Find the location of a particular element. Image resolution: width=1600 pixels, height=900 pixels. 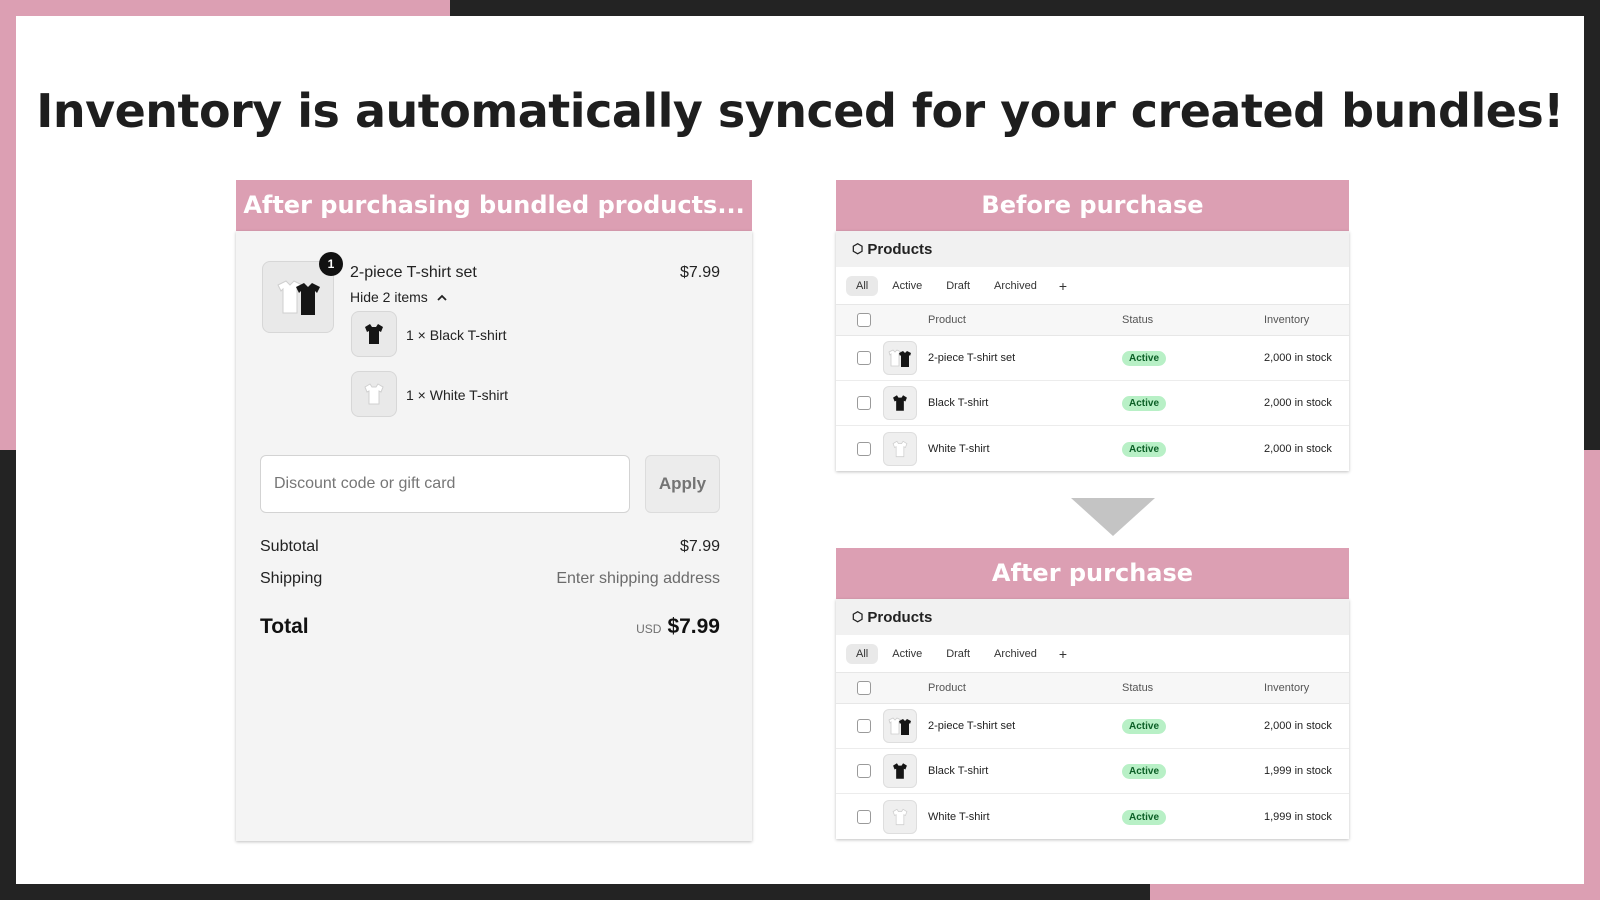

product-filter-tabs: All Active Draft Archived + is located at coordinates (1092, 286).